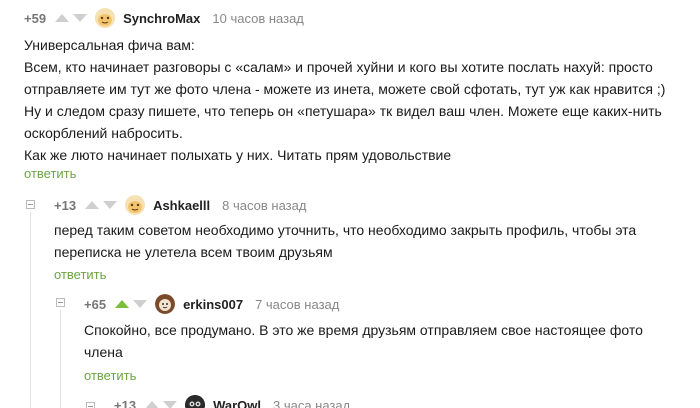 The height and width of the screenshot is (408, 700). I want to click on comment-time: 8 часов назад, so click(264, 205).